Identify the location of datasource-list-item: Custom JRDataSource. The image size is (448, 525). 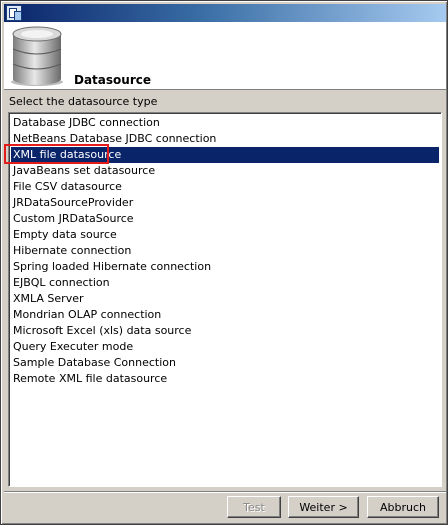
(225, 219).